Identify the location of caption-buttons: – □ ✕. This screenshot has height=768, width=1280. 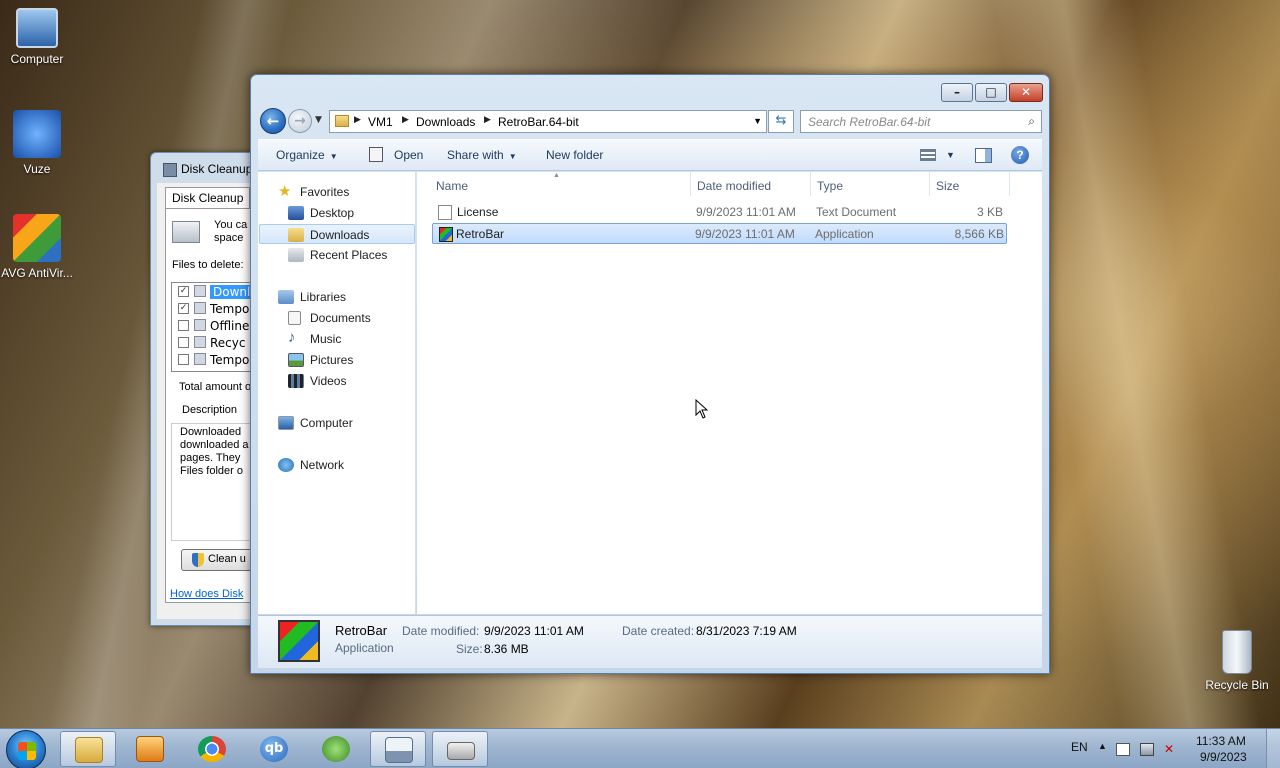
(992, 92).